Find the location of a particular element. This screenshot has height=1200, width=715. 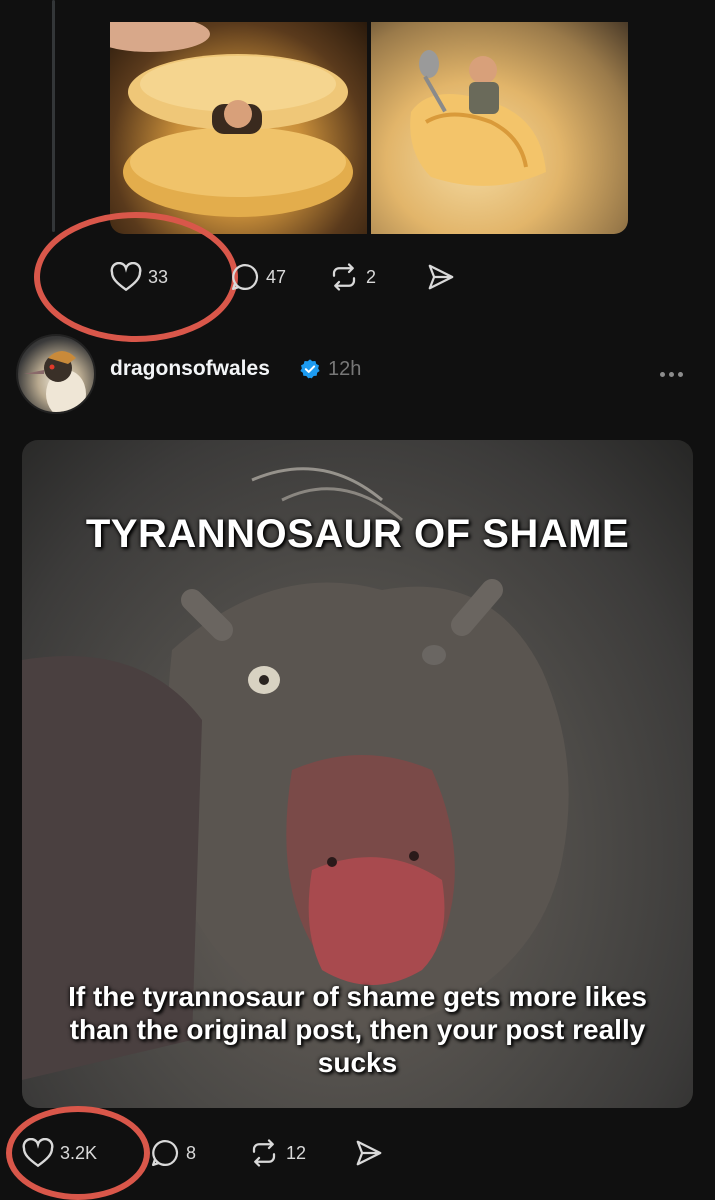

post2-reply-button: 8 is located at coordinates (173, 1153).